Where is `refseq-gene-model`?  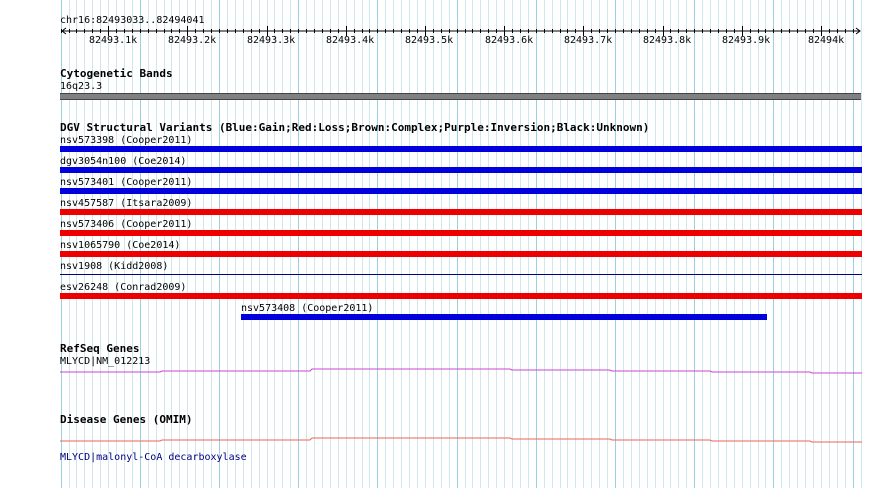
refseq-gene-model is located at coordinates (445, 371).